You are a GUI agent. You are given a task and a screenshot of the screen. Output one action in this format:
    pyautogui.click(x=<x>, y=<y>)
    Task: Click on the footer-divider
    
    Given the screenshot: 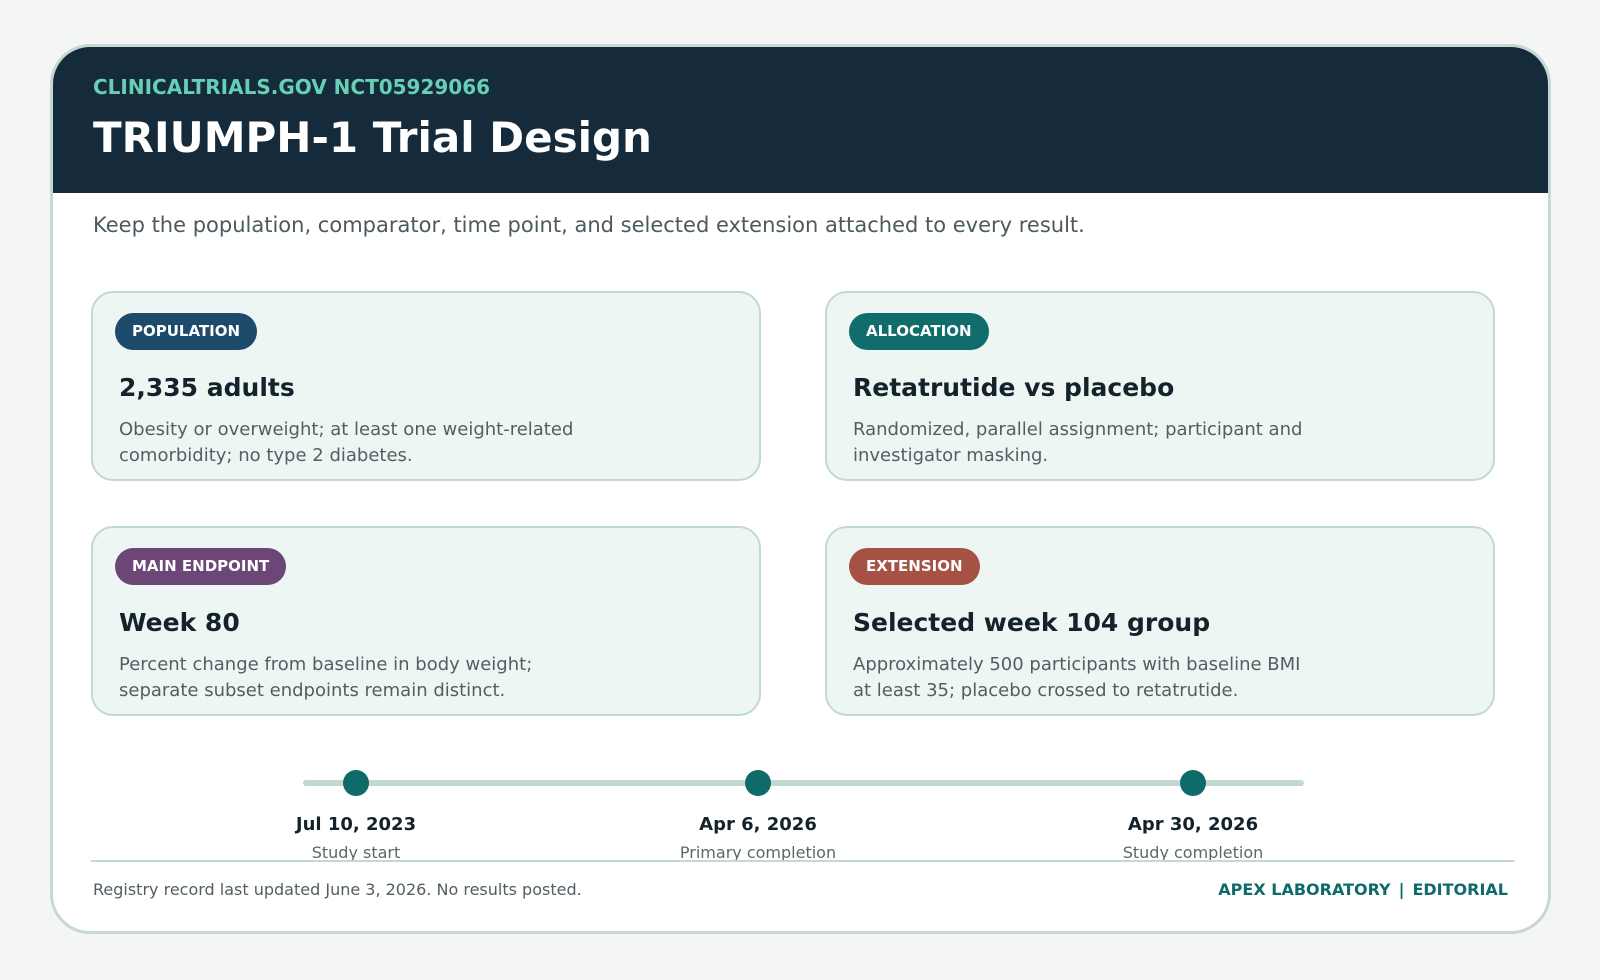 What is the action you would take?
    pyautogui.click(x=803, y=861)
    